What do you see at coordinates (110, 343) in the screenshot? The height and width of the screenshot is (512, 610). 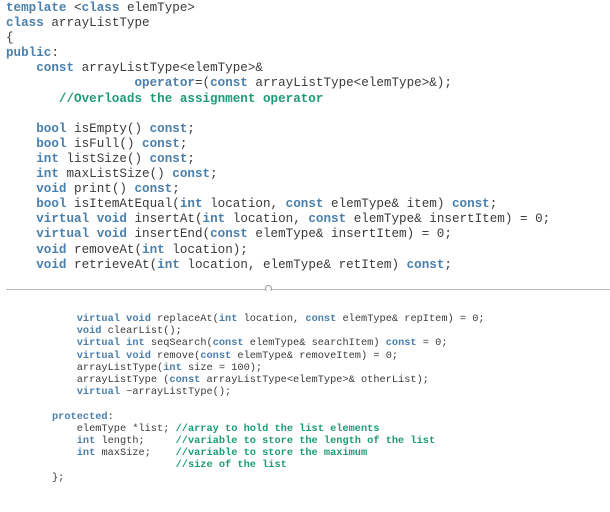 I see `code-keyword: virtual int` at bounding box center [110, 343].